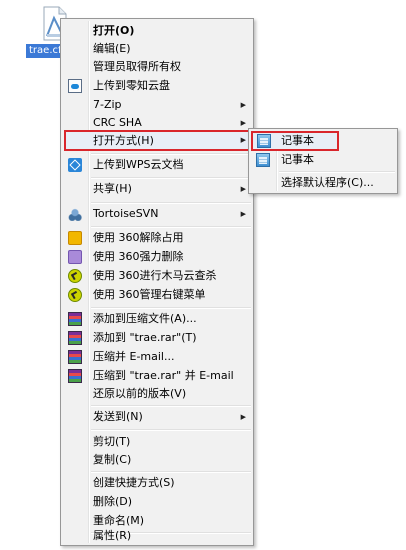 The height and width of the screenshot is (550, 406). What do you see at coordinates (118, 416) in the screenshot?
I see `menu-item-label: 发送到(N)` at bounding box center [118, 416].